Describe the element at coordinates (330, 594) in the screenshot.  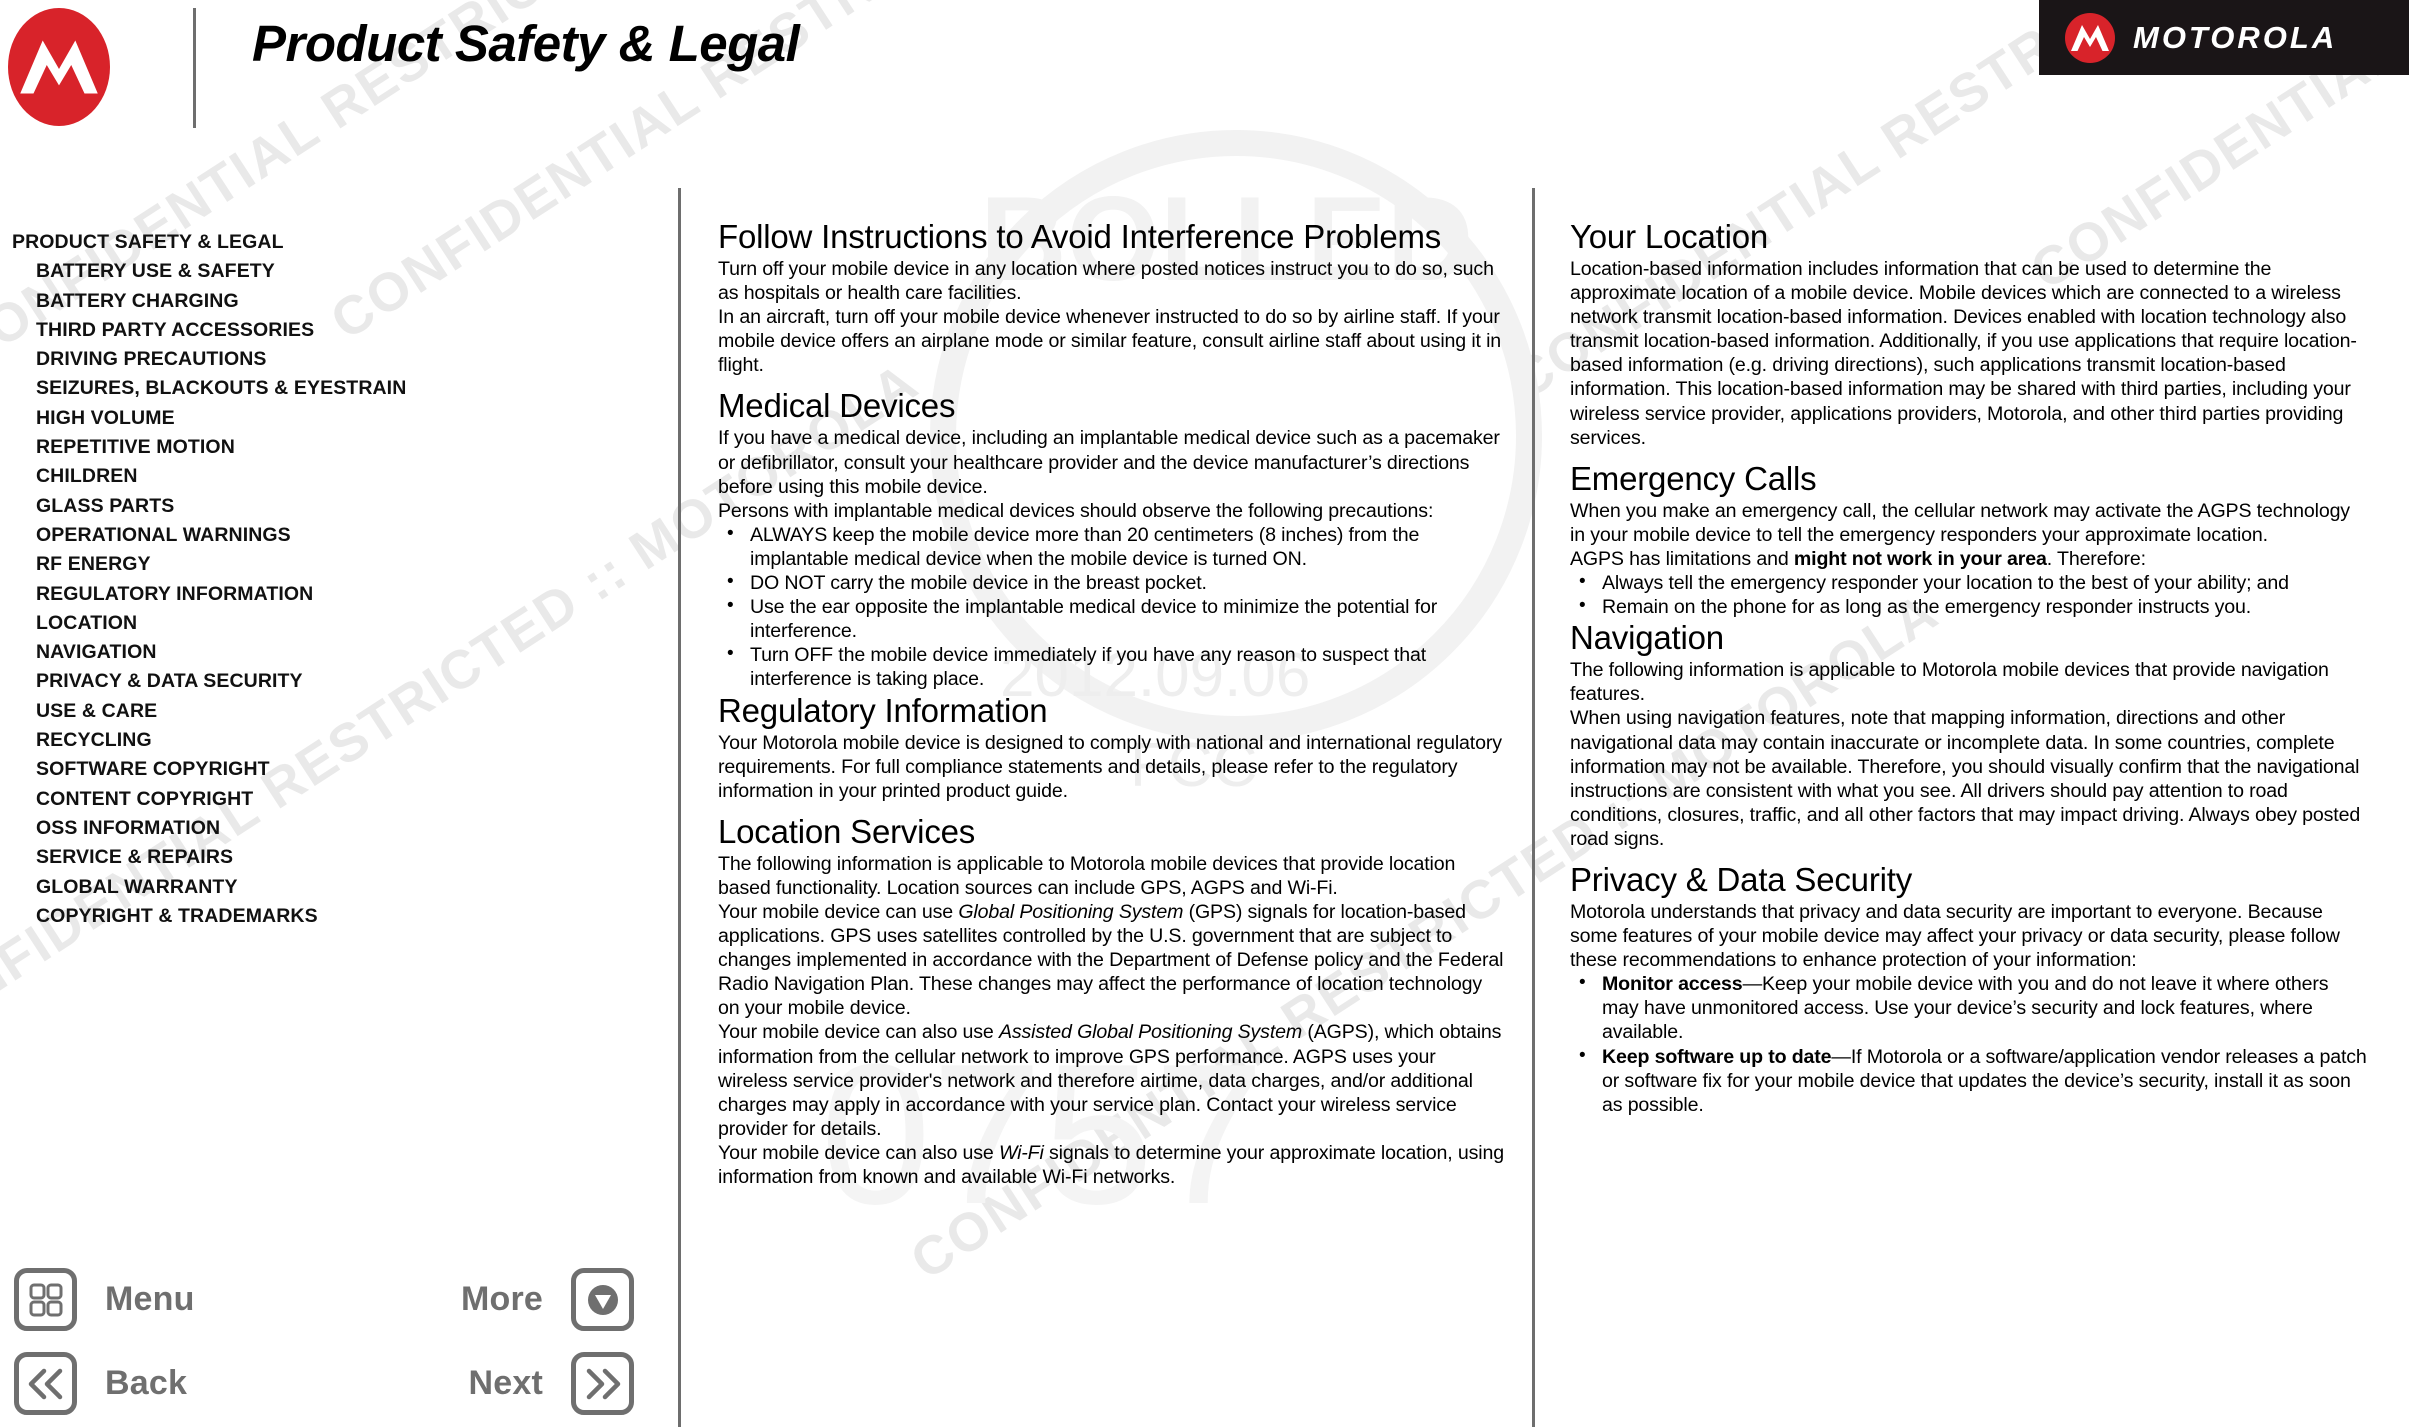
I see `sidebar-item-regulatory-information: REGULATORY INFORMATION` at that location.